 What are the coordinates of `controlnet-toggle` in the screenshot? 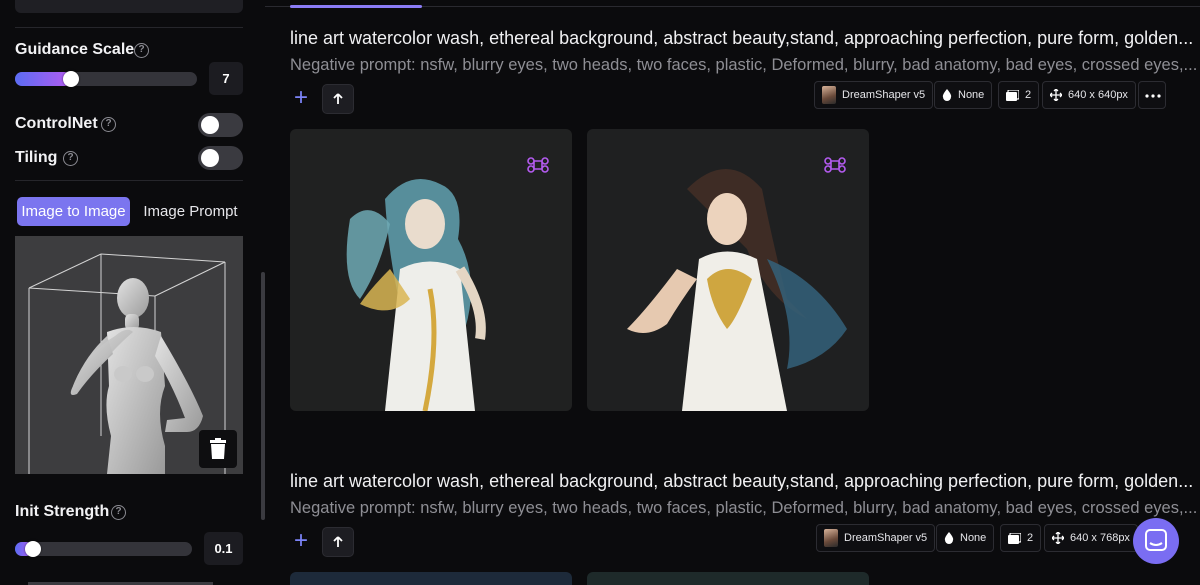 It's located at (220, 125).